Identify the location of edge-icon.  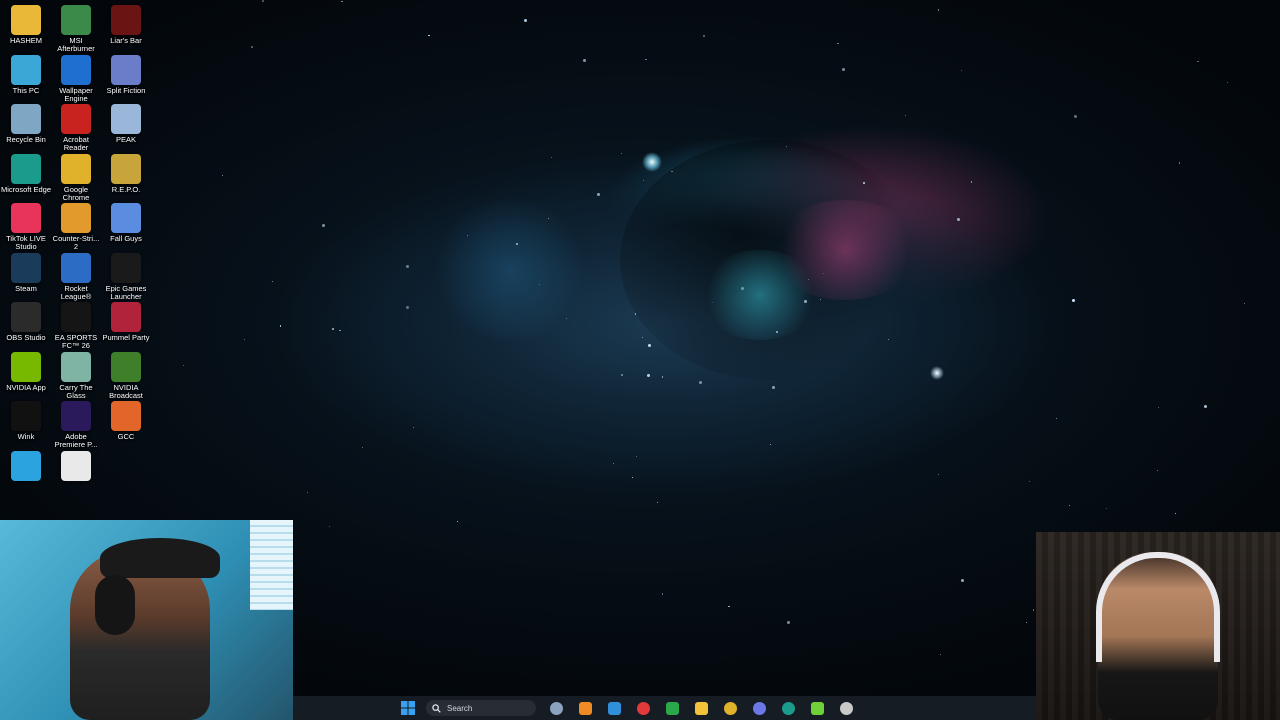
(26, 168).